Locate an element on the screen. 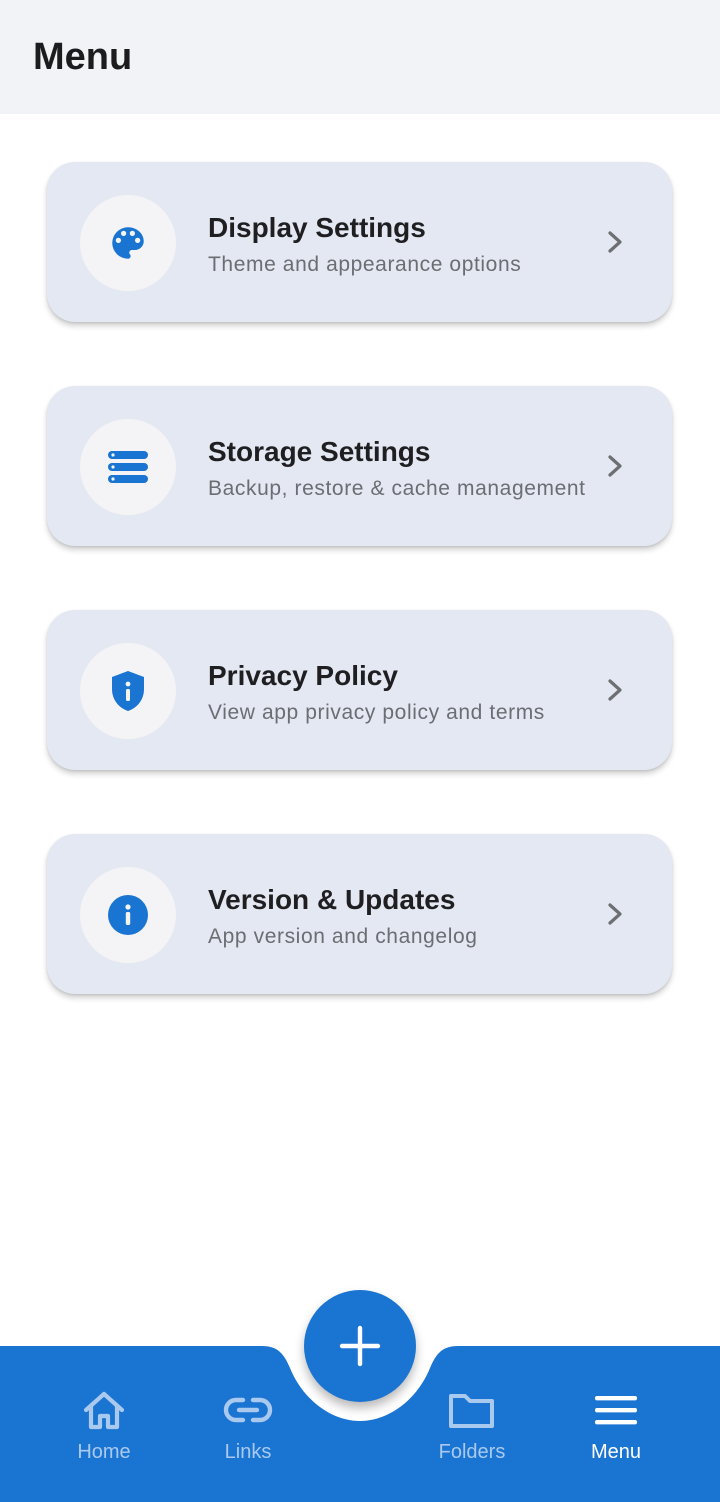  plus-icon is located at coordinates (360, 1346).